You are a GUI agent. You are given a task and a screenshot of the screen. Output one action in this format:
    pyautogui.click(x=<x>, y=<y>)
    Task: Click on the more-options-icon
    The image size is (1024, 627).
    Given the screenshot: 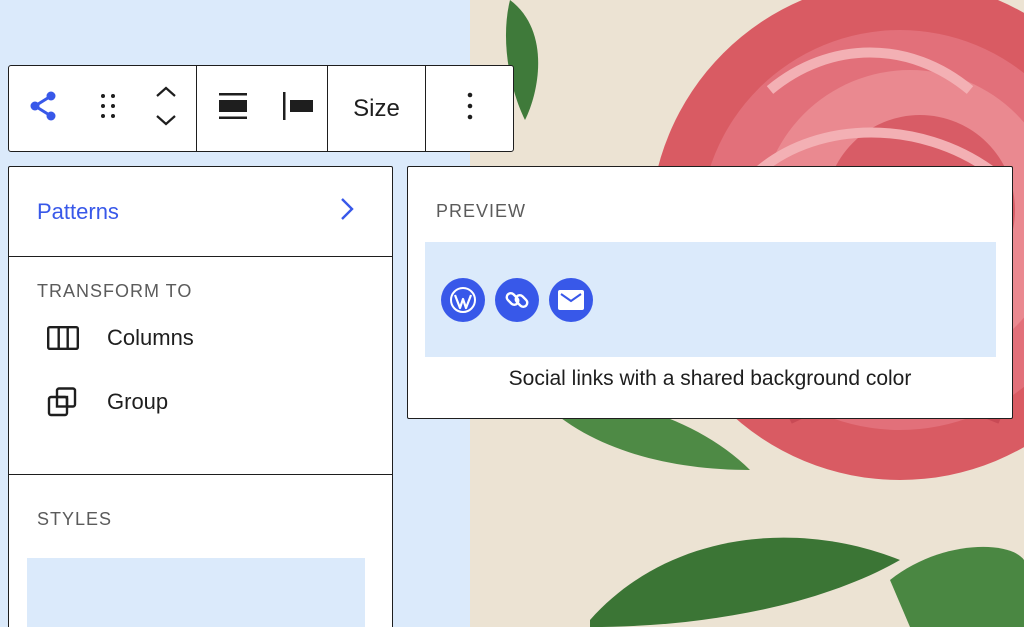 What is the action you would take?
    pyautogui.click(x=470, y=108)
    